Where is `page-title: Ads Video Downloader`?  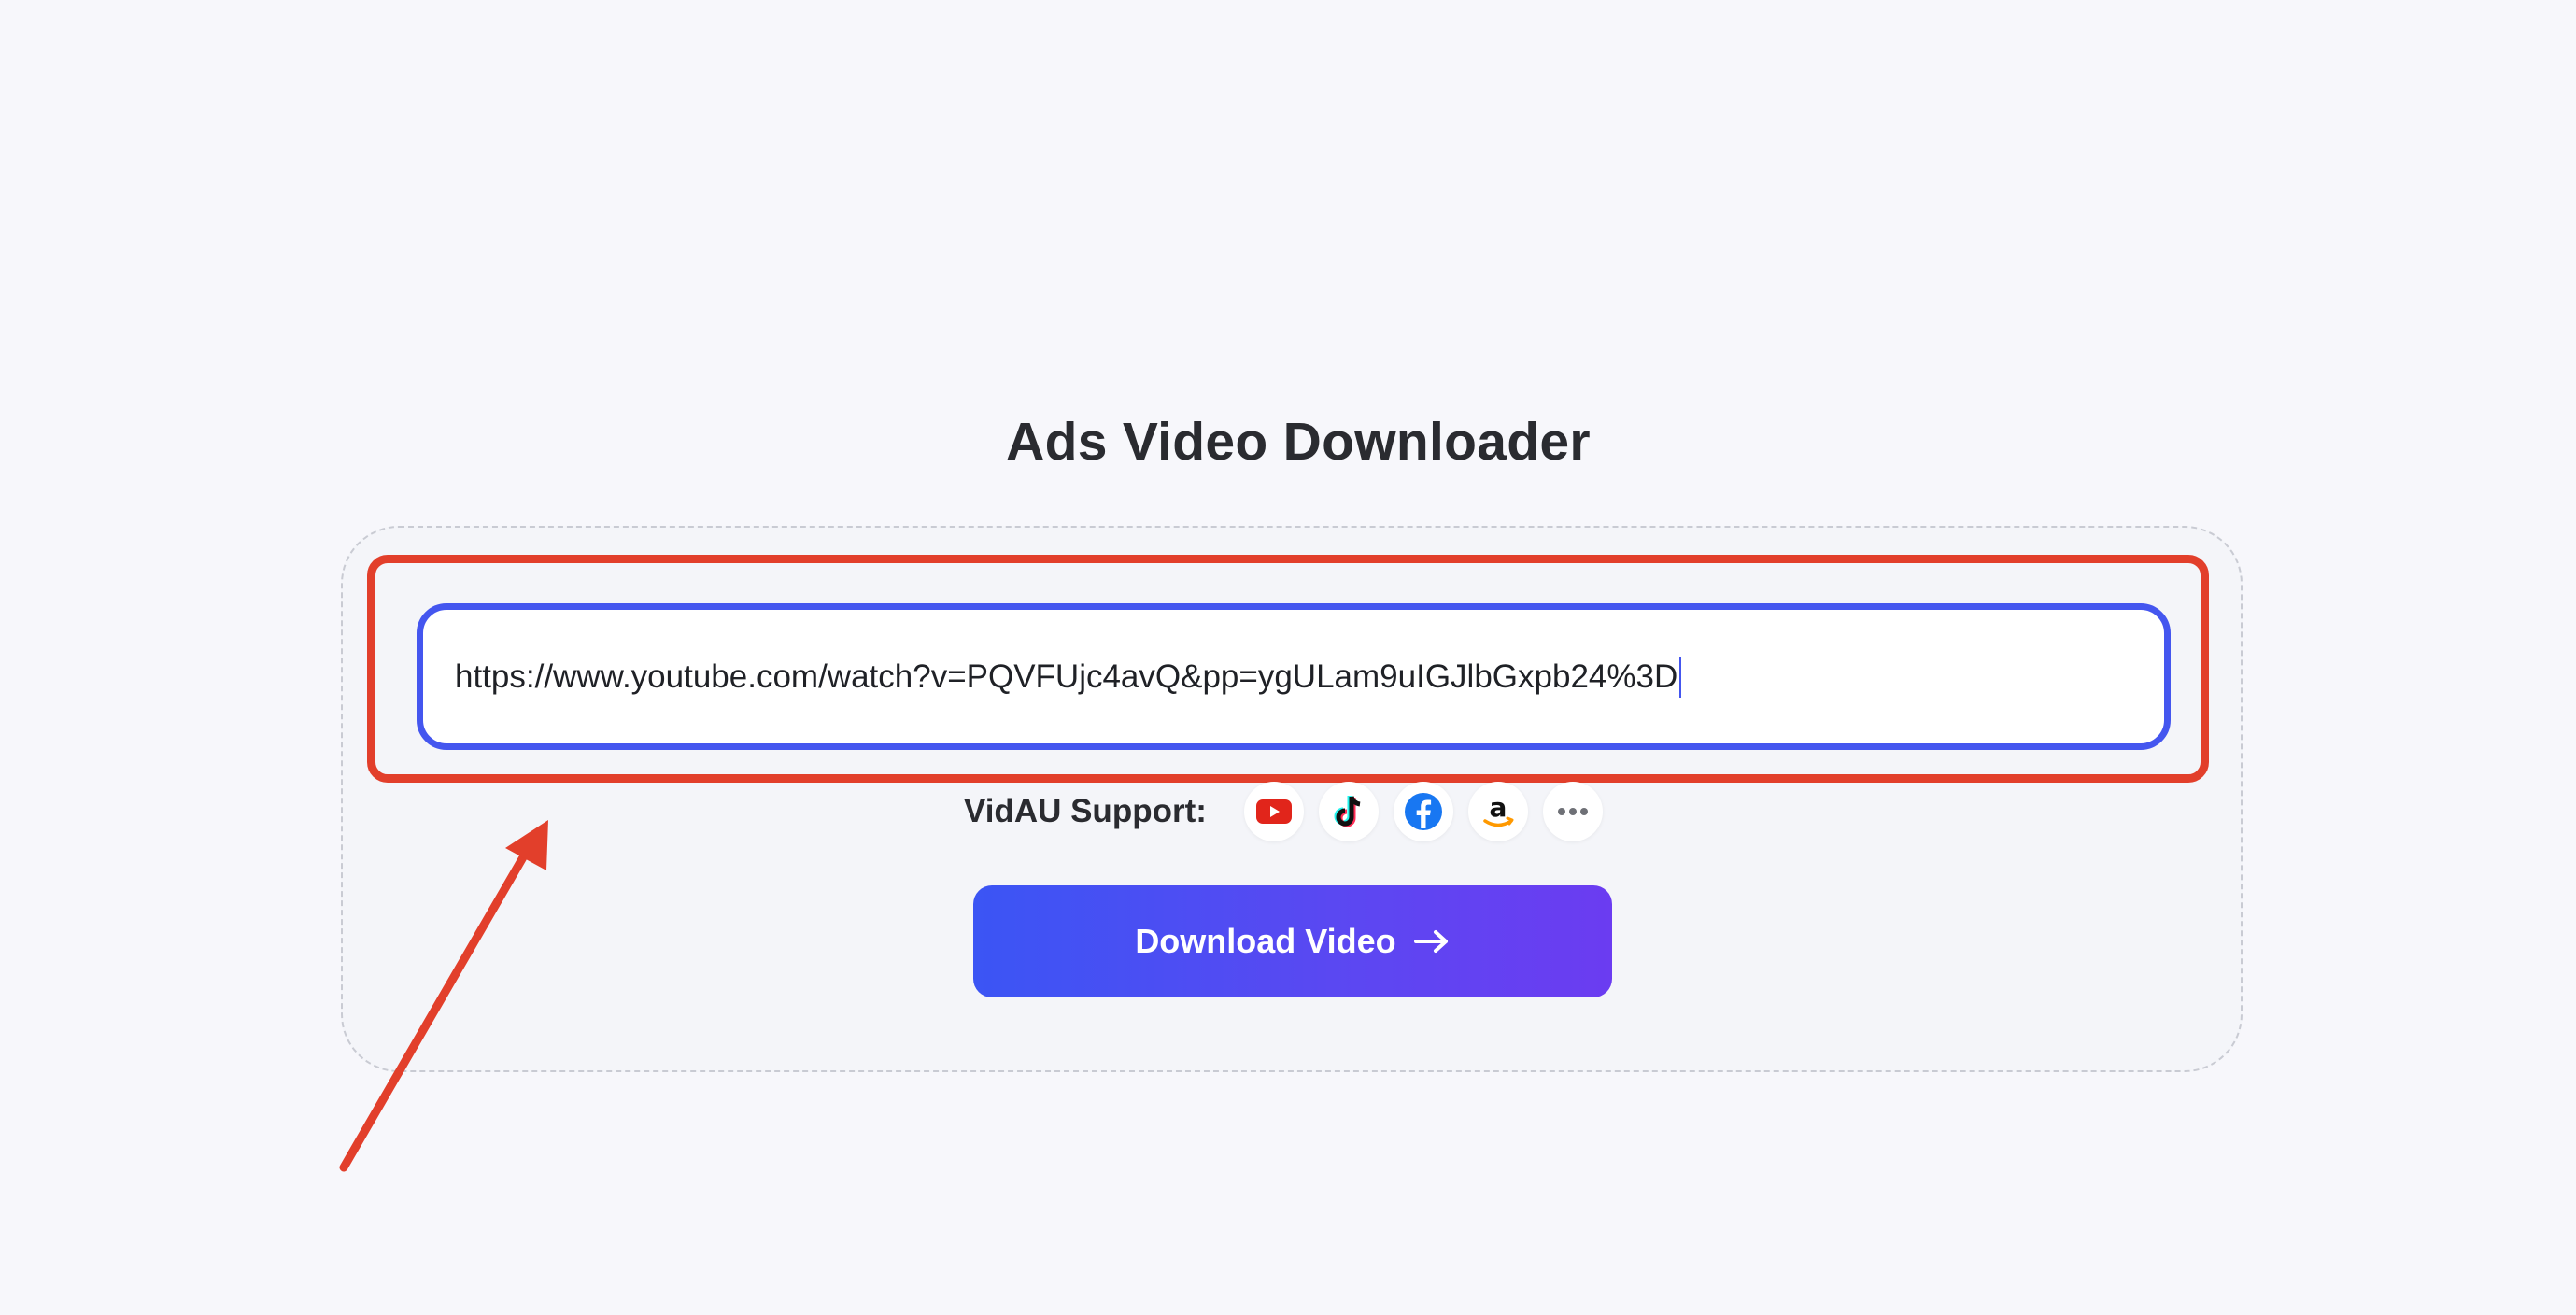 page-title: Ads Video Downloader is located at coordinates (1298, 442).